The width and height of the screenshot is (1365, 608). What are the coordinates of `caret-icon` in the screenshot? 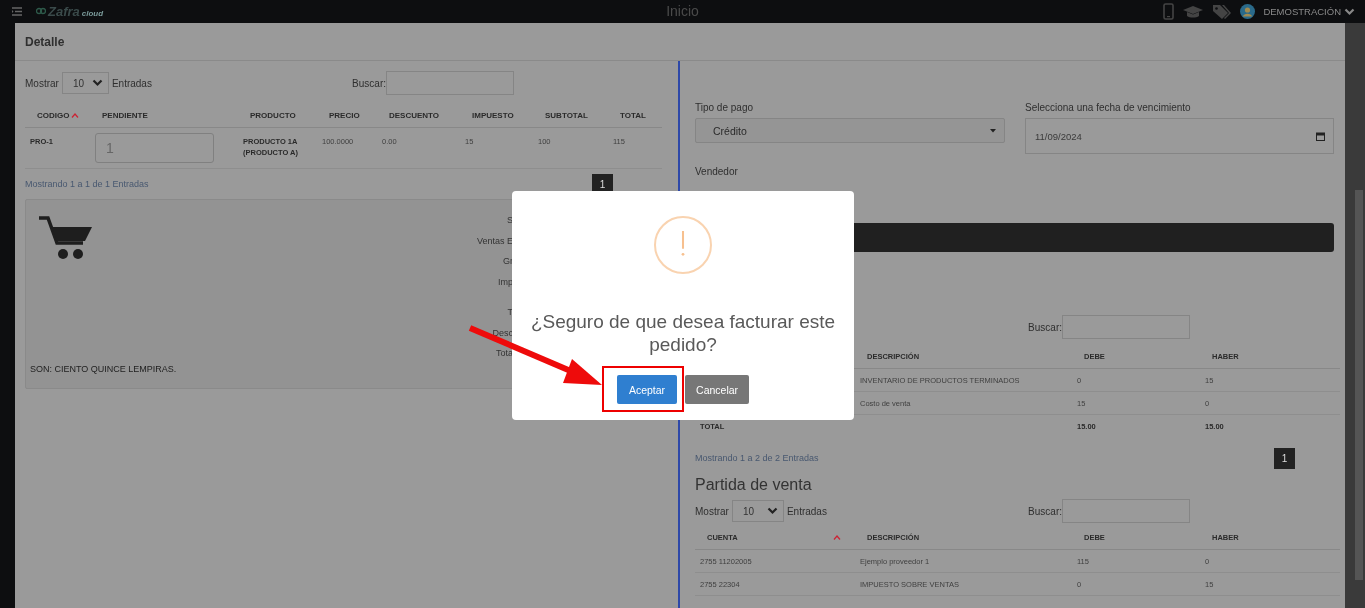 It's located at (993, 130).